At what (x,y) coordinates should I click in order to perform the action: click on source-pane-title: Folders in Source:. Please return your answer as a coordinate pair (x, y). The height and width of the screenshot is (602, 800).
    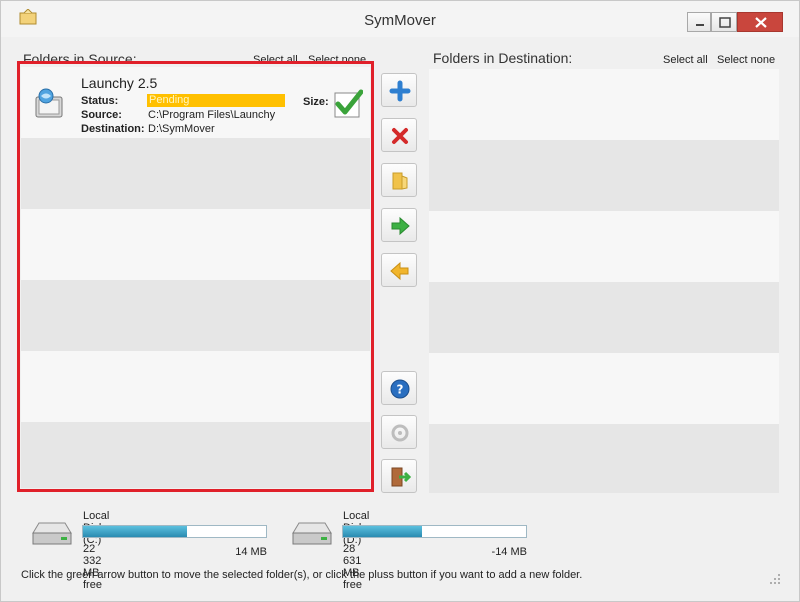
    Looking at the image, I should click on (80, 59).